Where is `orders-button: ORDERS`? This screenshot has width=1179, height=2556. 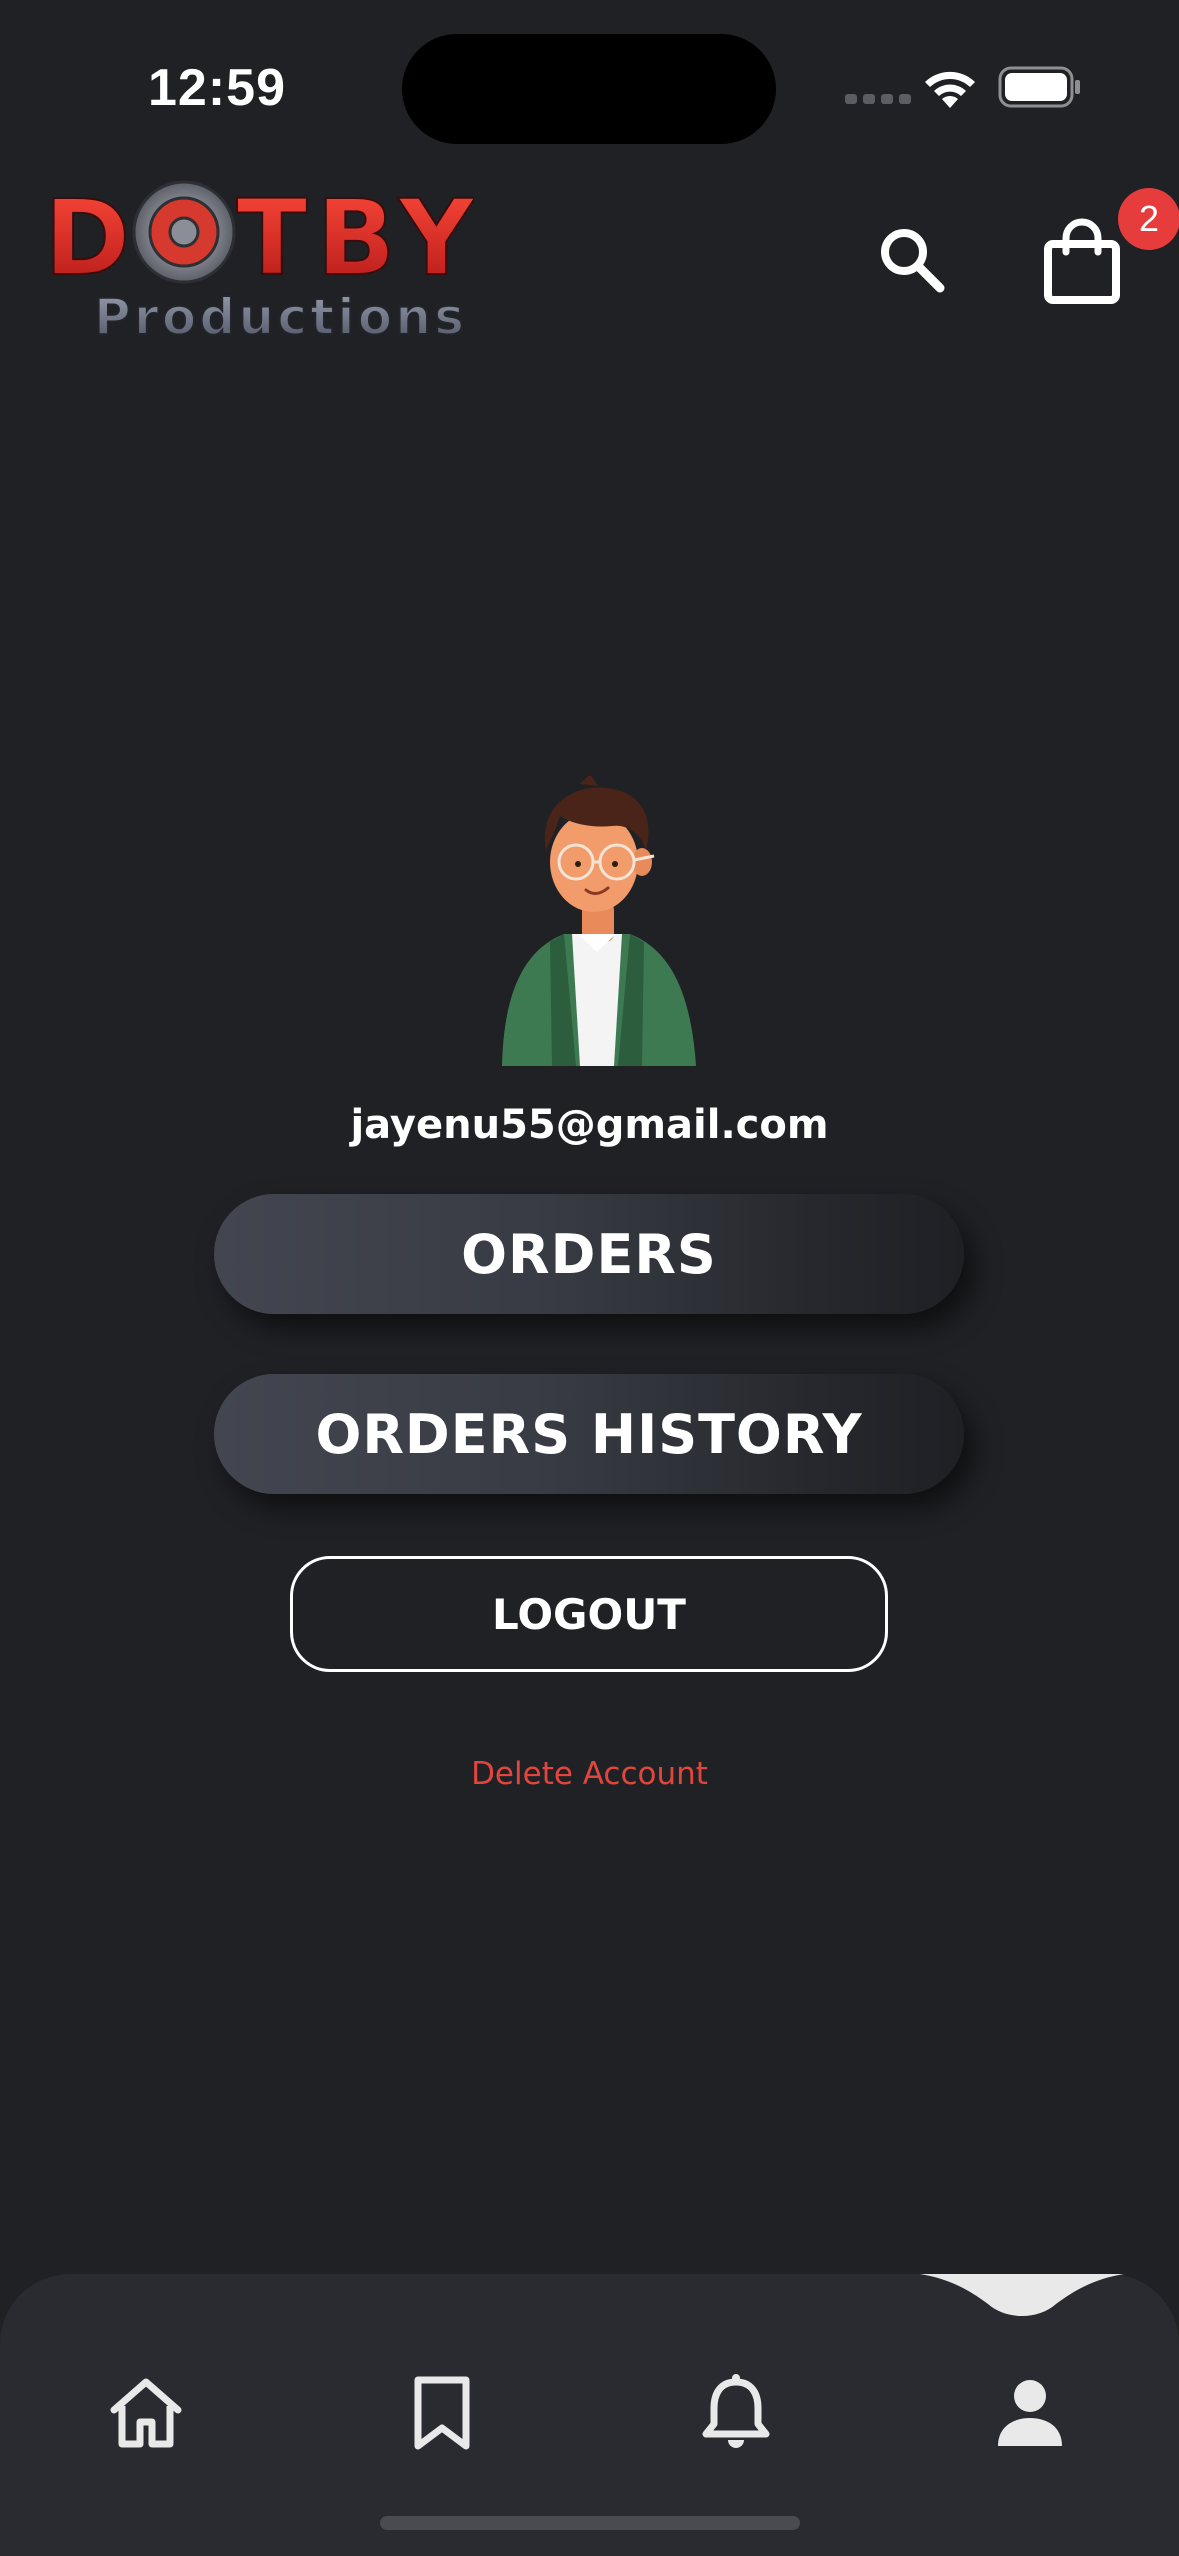 orders-button: ORDERS is located at coordinates (589, 1254).